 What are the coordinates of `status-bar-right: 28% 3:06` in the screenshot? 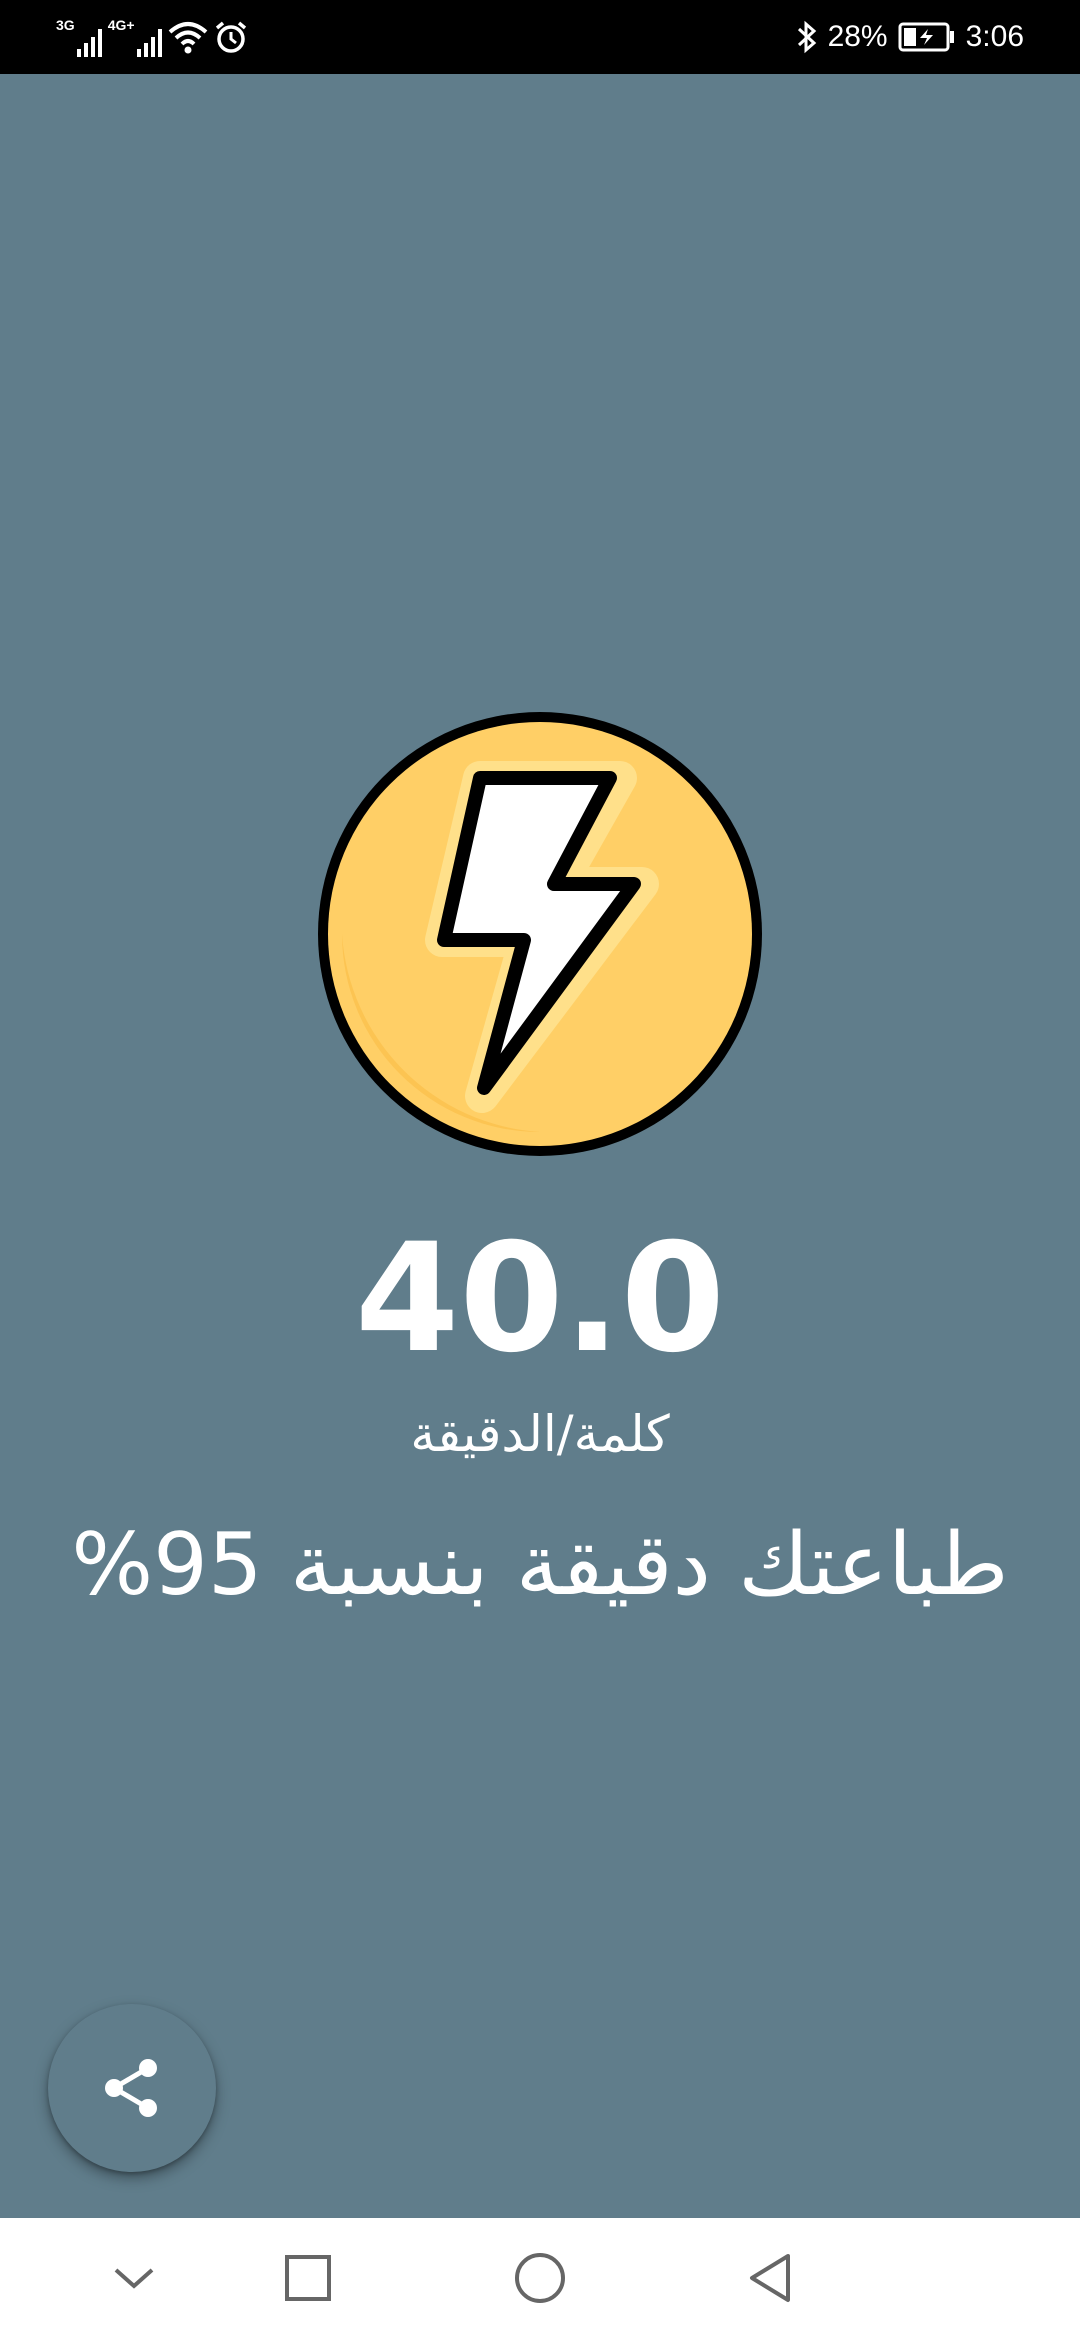 It's located at (910, 37).